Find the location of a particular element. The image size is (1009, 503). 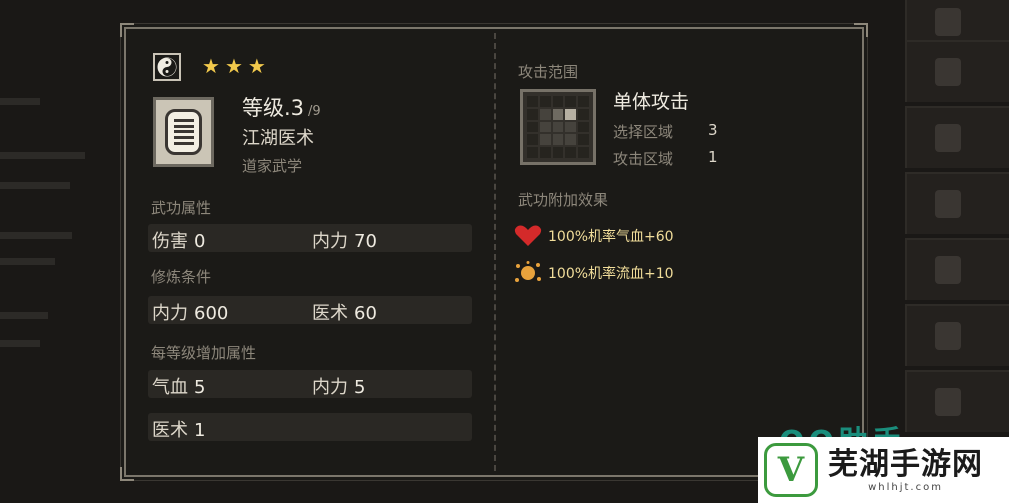

stat-damage: 伤害 0 is located at coordinates (179, 241).